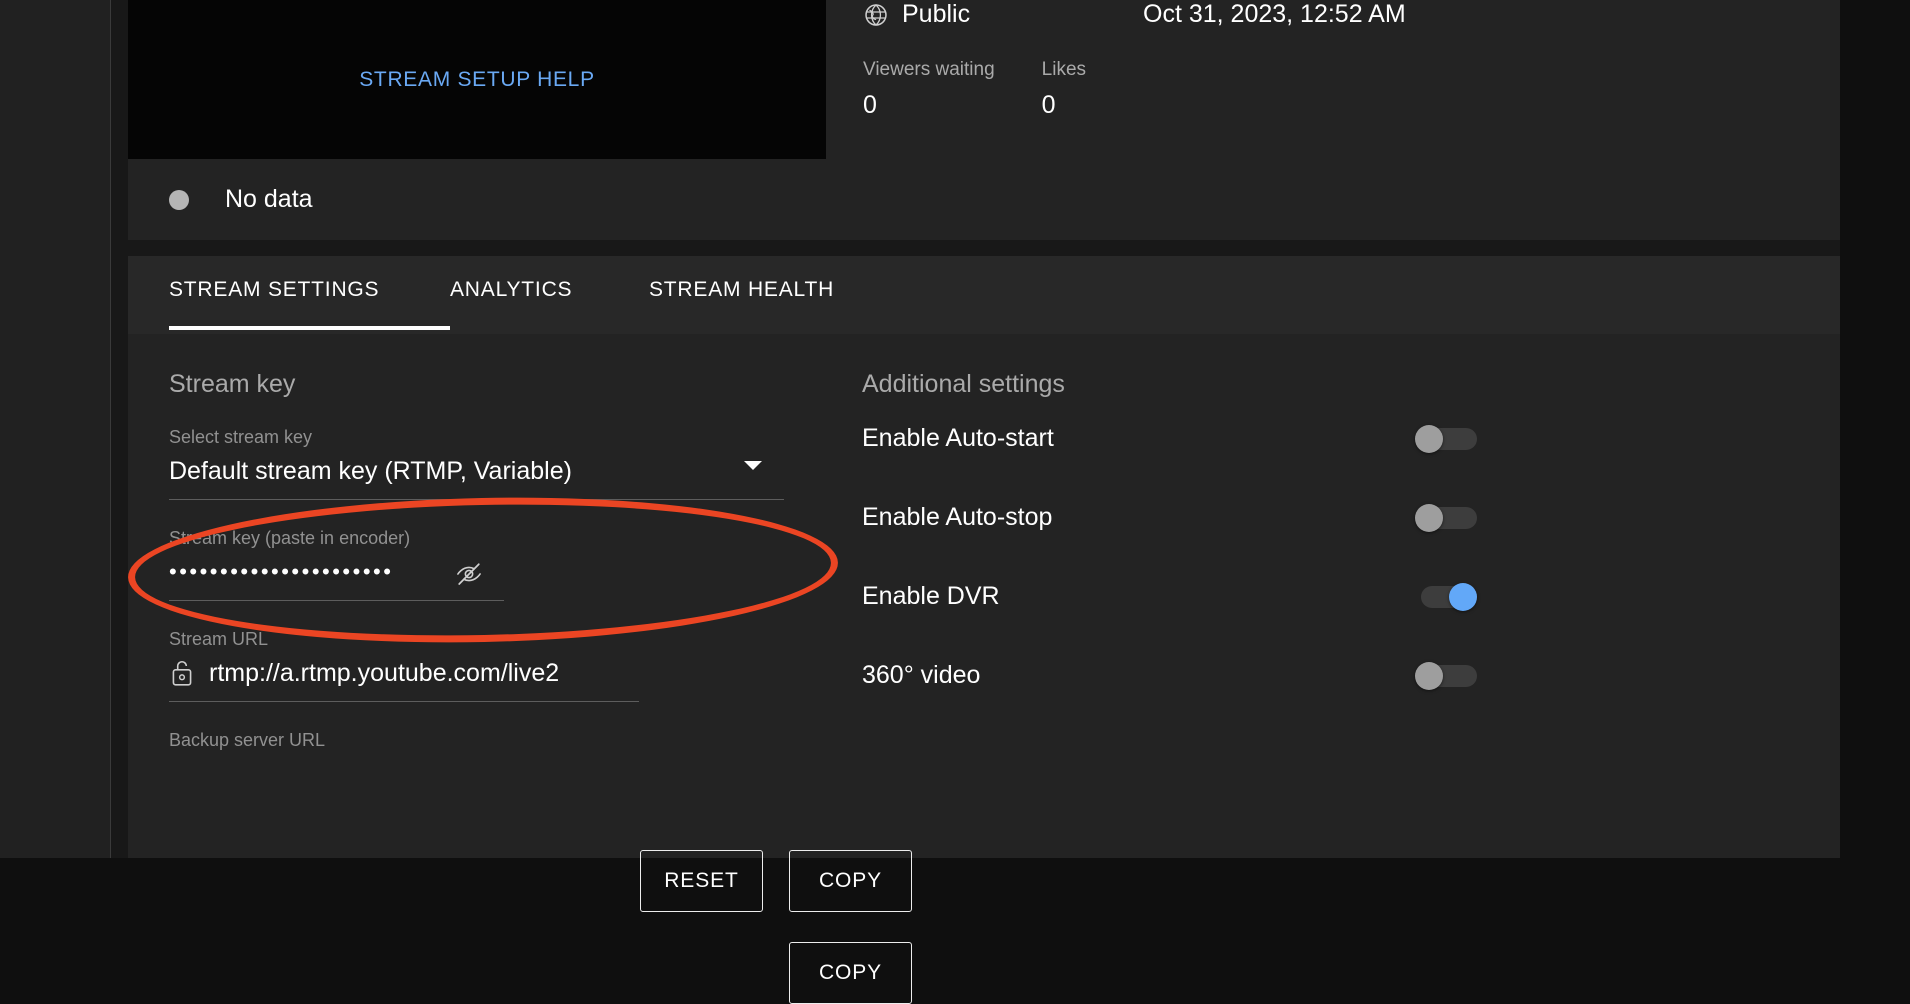  Describe the element at coordinates (269, 199) in the screenshot. I see `status-text: No data` at that location.